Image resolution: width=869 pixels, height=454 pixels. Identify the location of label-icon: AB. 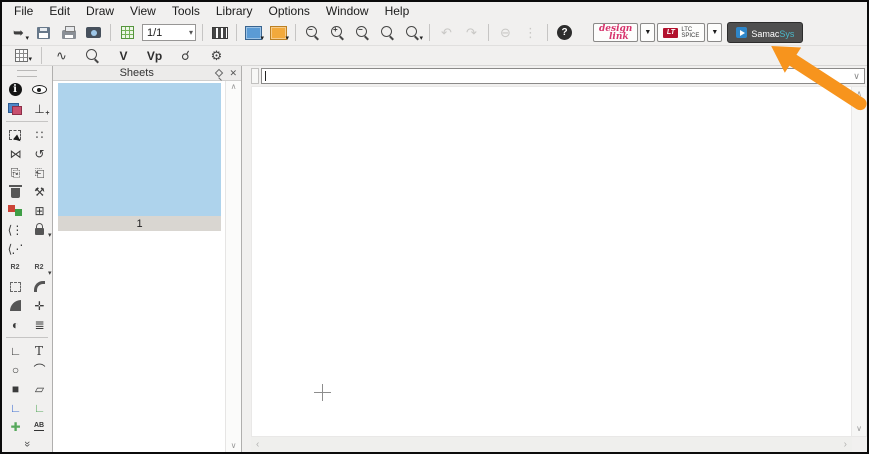
(39, 426).